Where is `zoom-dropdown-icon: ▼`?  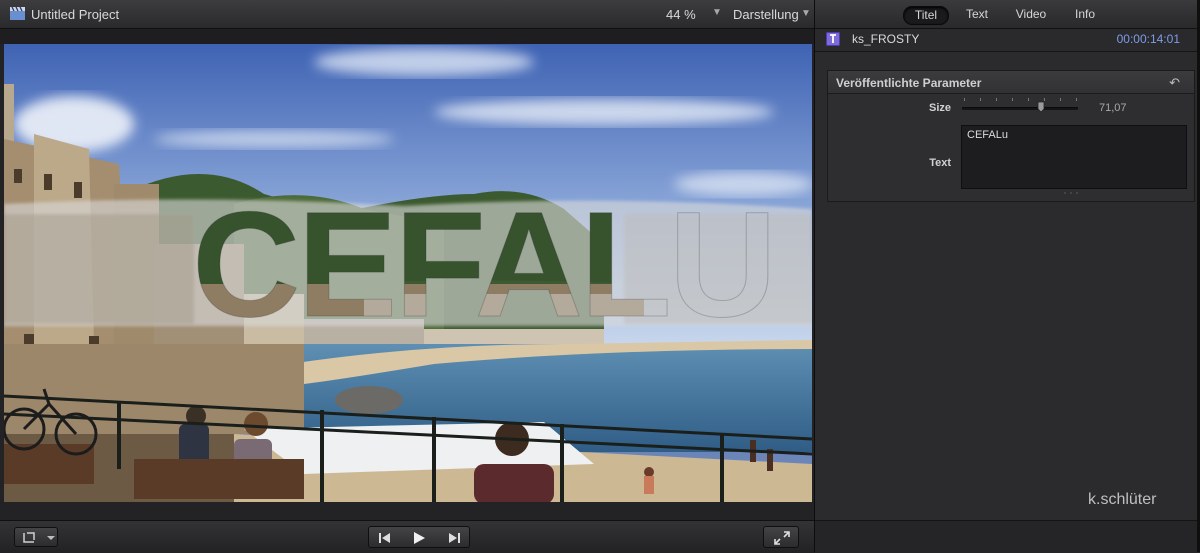 zoom-dropdown-icon: ▼ is located at coordinates (717, 12).